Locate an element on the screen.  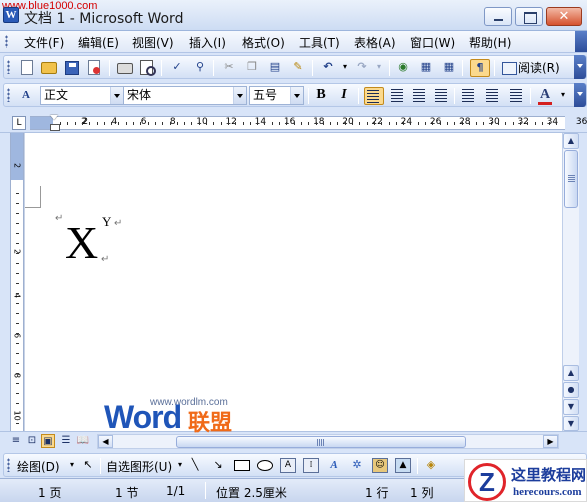
text-box-icon: A is located at coordinates (288, 465).